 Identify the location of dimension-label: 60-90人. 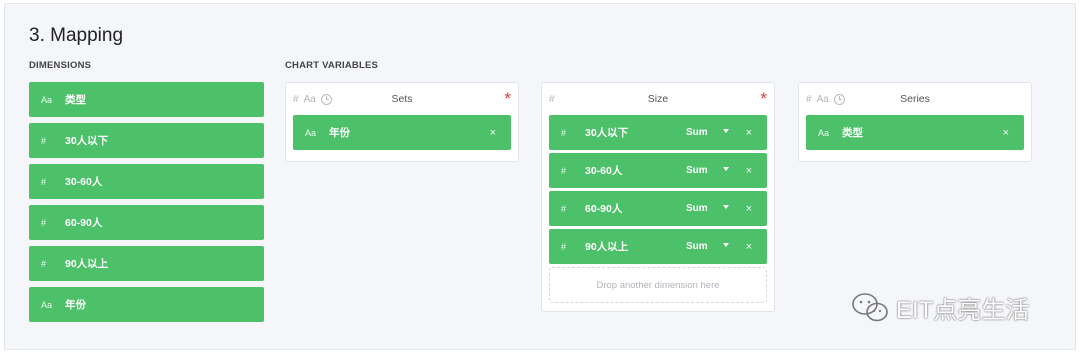
(84, 223).